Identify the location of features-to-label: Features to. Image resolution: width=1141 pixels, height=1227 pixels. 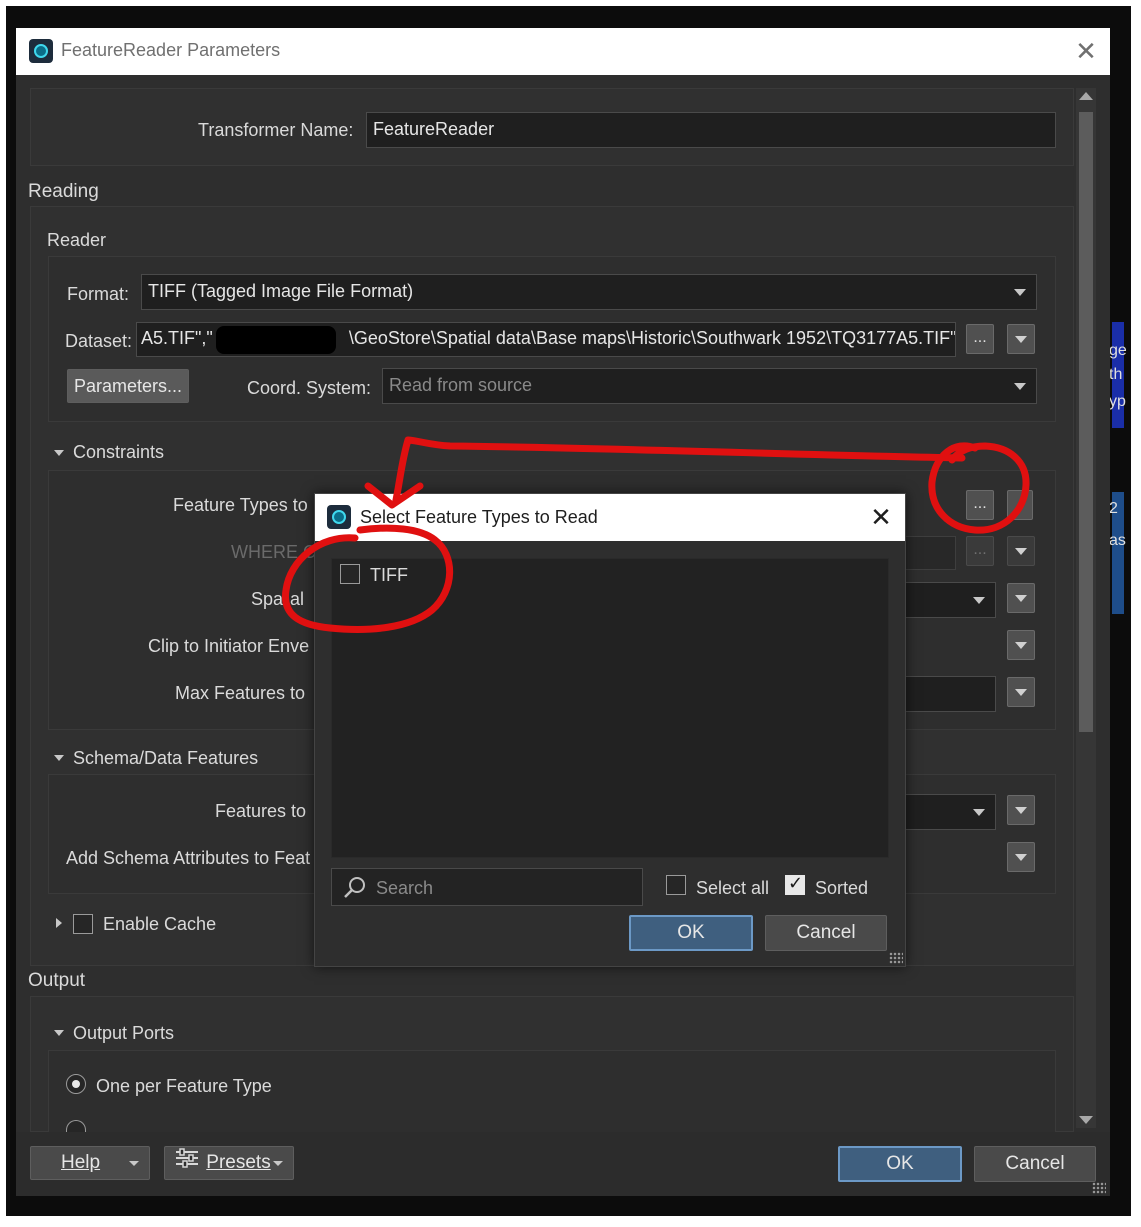
(261, 811).